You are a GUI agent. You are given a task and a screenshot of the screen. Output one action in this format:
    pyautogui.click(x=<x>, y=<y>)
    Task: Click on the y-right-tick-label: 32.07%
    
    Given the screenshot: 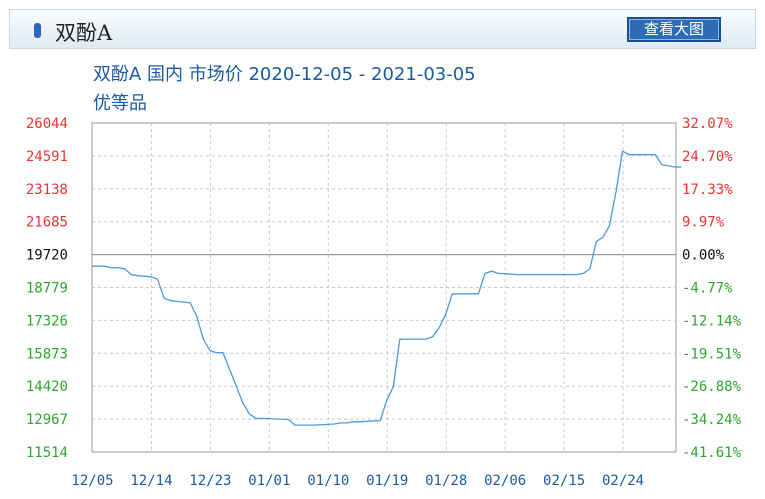 What is the action you would take?
    pyautogui.click(x=707, y=124)
    